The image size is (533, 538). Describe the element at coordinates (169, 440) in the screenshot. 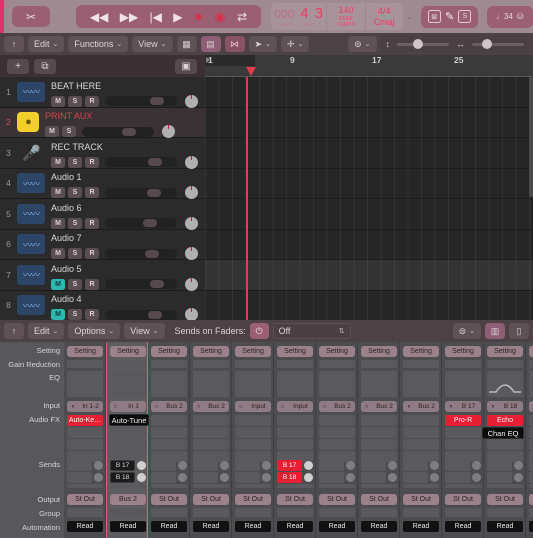

I see `strip-3: Setting ○ Bus 2 St Out Read` at that location.